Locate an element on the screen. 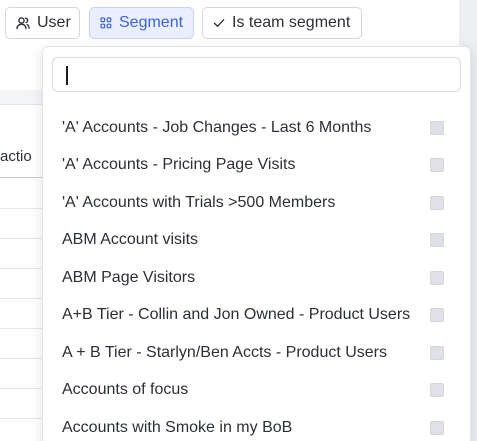 The height and width of the screenshot is (441, 477). team-segment-filter-label: Is team segment is located at coordinates (291, 22).